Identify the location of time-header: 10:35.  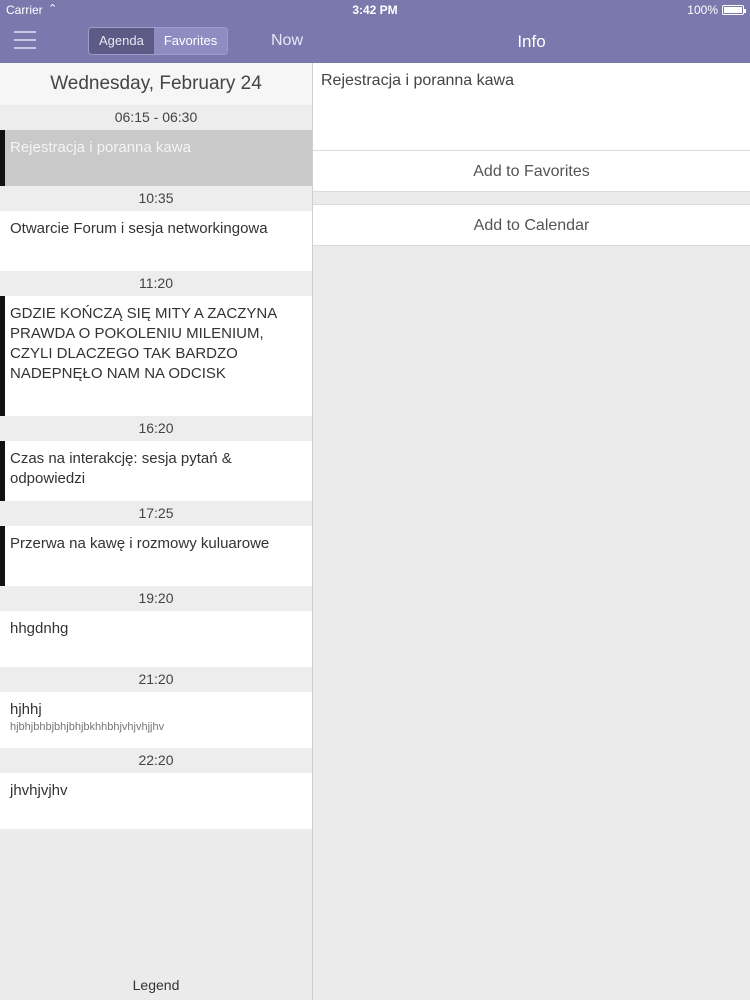
(156, 198).